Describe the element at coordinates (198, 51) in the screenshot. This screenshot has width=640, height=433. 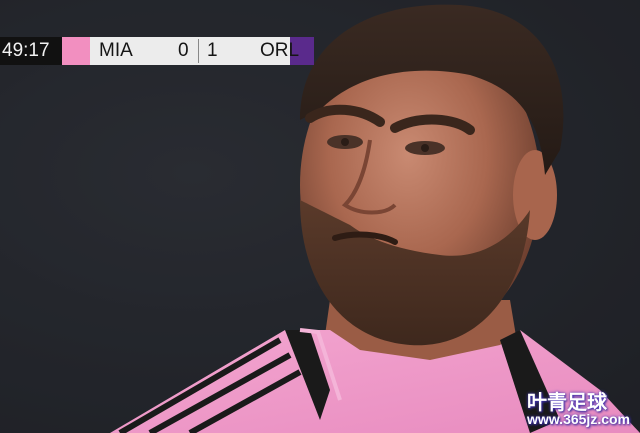
I see `score-divider` at that location.